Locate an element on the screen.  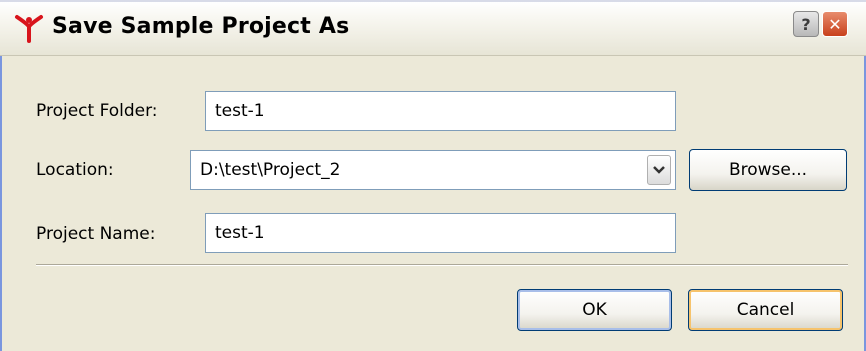
chevron-down-icon is located at coordinates (659, 170).